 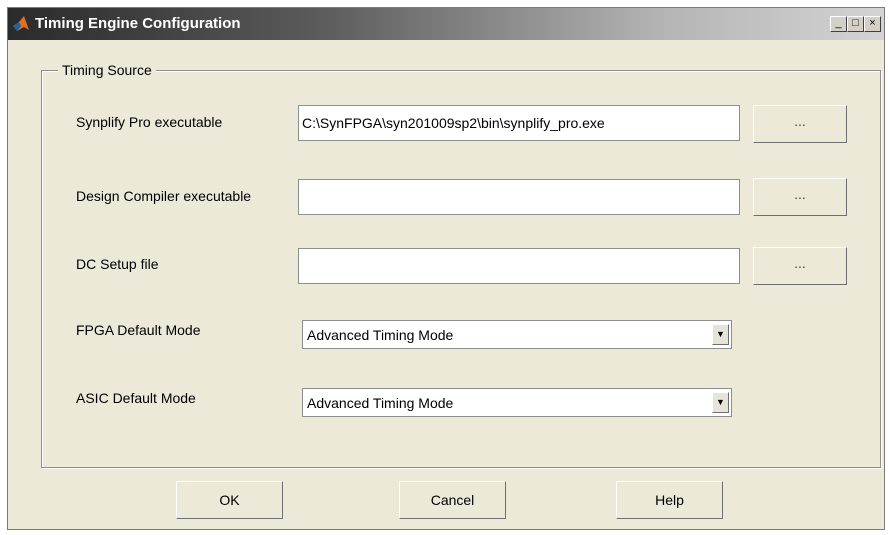 What do you see at coordinates (517, 334) in the screenshot?
I see `fpga-mode-select: Advanced Timing Mode ▼` at bounding box center [517, 334].